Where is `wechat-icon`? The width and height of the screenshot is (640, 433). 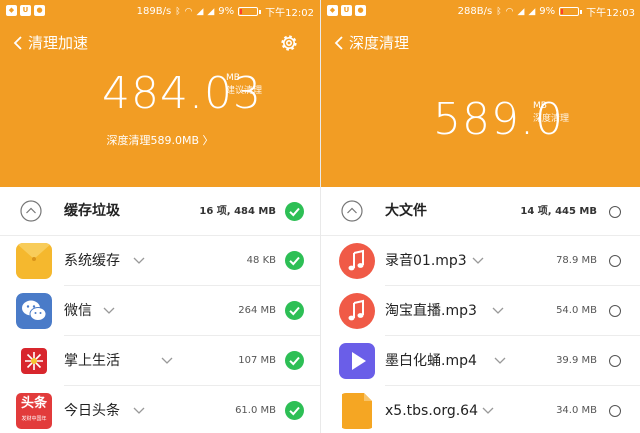
wechat-icon is located at coordinates (34, 311).